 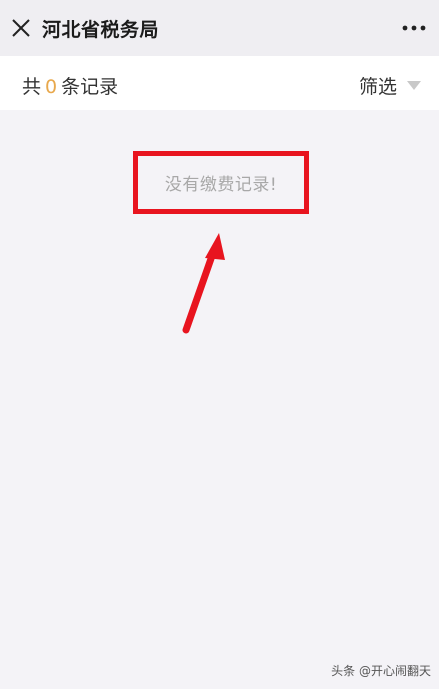 What do you see at coordinates (414, 85) in the screenshot?
I see `caret-down-icon` at bounding box center [414, 85].